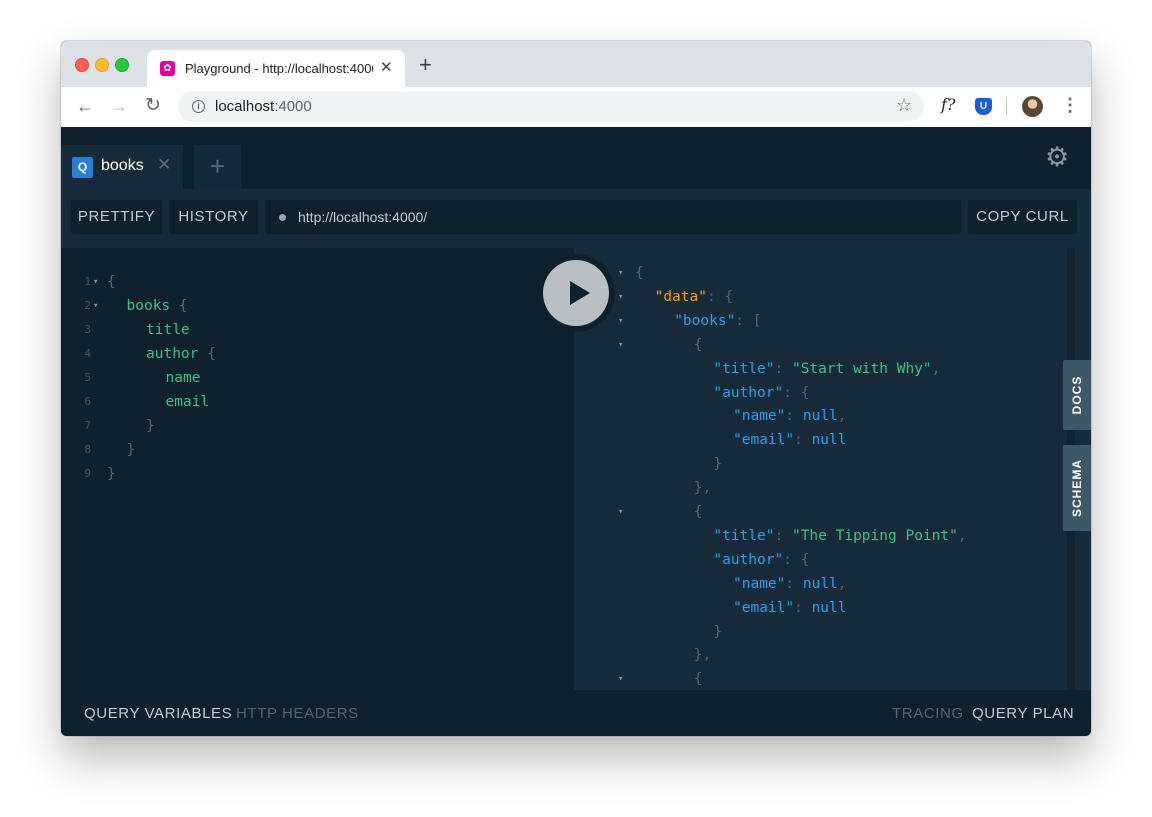 The width and height of the screenshot is (1152, 817). Describe the element at coordinates (85, 106) in the screenshot. I see `back-arrow-icon: ←` at that location.